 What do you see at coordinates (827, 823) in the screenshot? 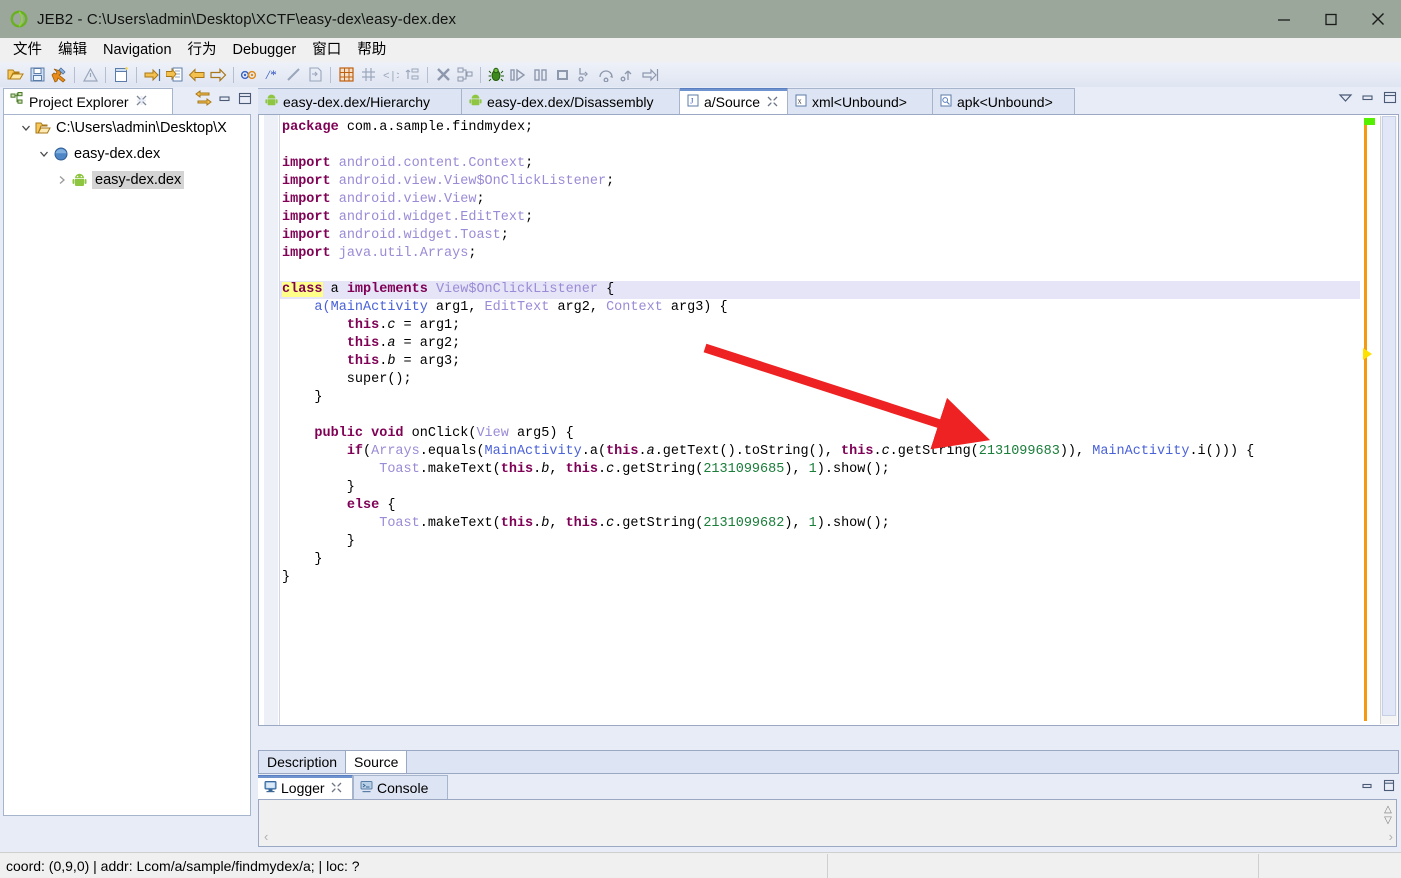
I see `logger-output: △ ▽ ‹ ›` at bounding box center [827, 823].